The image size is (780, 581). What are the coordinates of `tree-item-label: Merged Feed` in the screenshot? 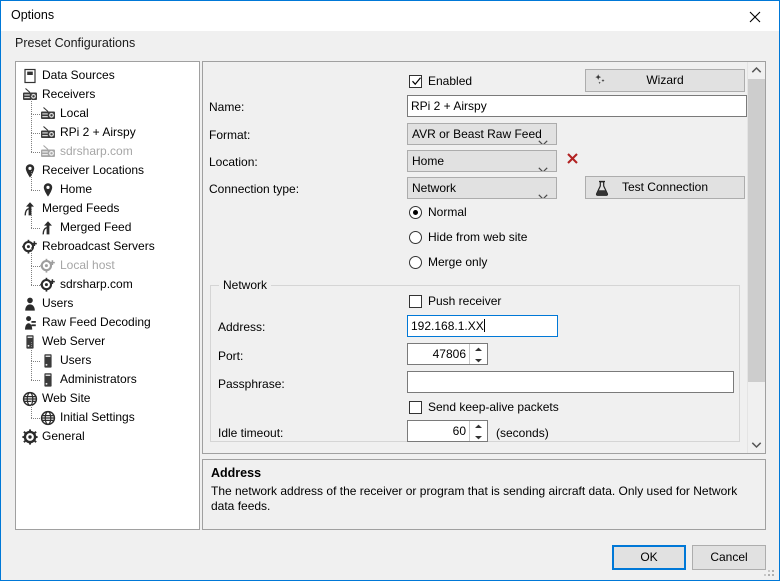 It's located at (96, 227).